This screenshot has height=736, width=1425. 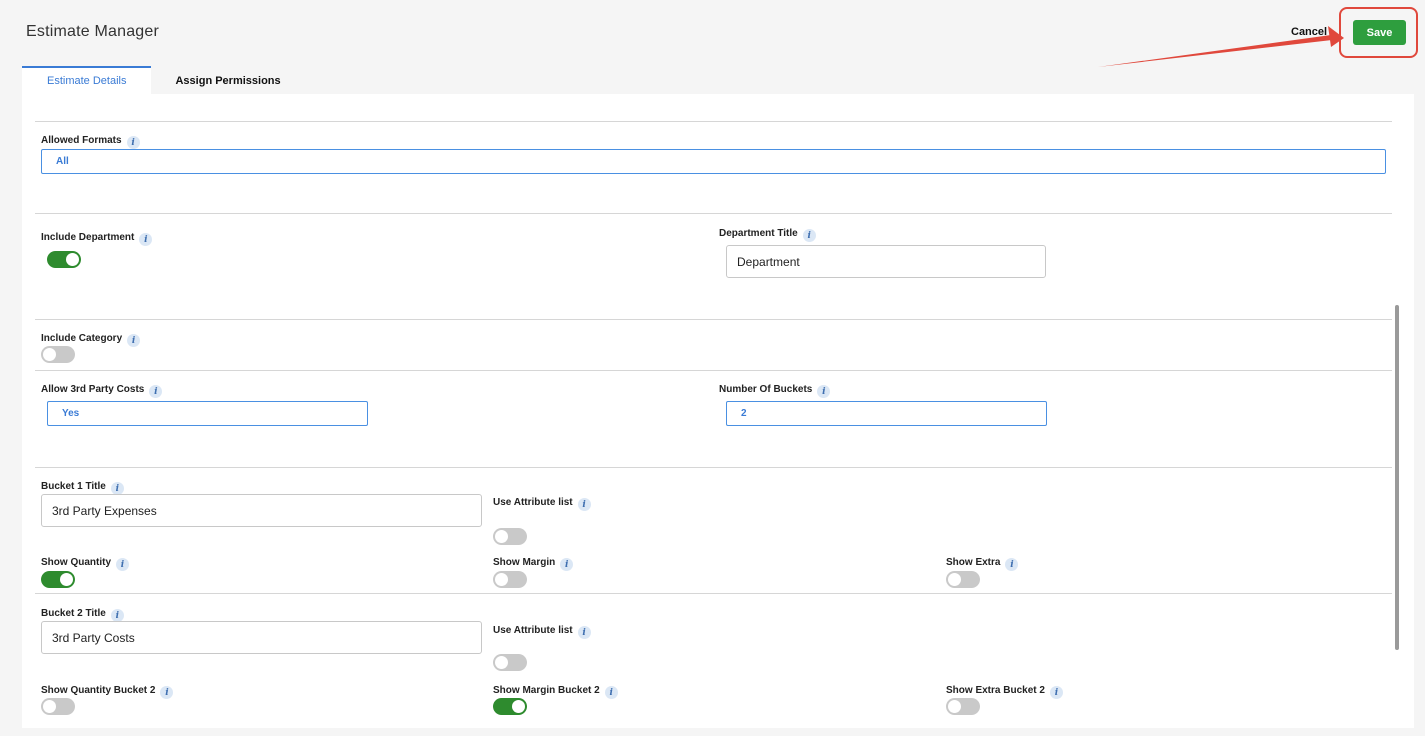 What do you see at coordinates (64, 259) in the screenshot?
I see `include-department-toggle` at bounding box center [64, 259].